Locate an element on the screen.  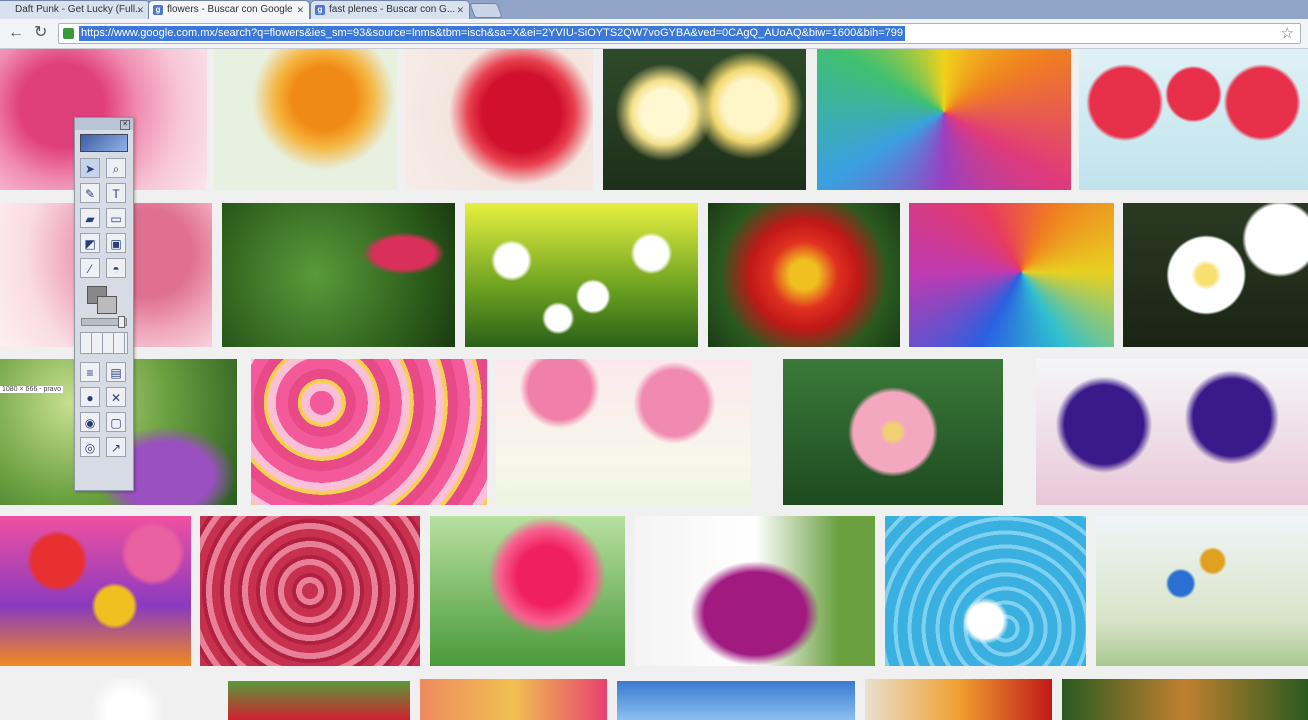
tool-grid-bottom: ≡ ▤ ● ✕ ◉ ▢ ◎ ↗ is located at coordinates (104, 409).